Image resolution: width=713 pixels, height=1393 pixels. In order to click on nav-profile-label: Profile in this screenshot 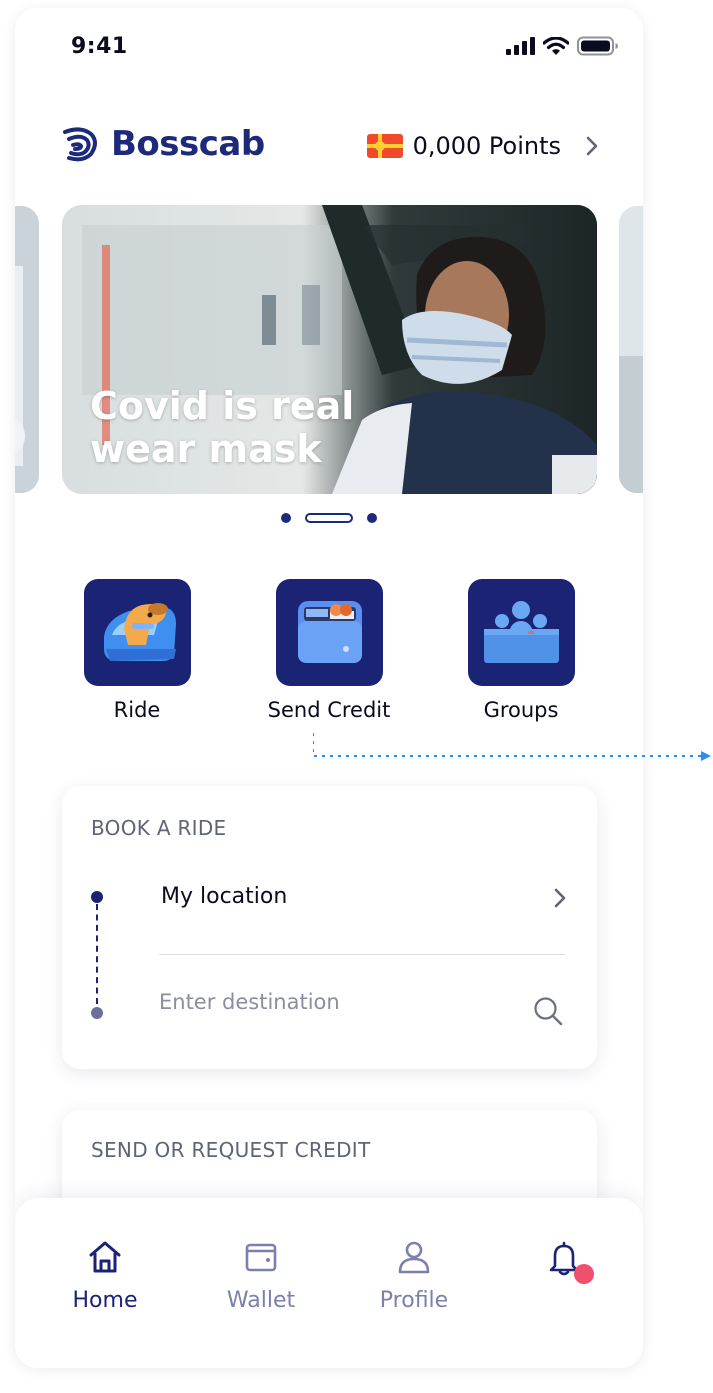, I will do `click(414, 1300)`.